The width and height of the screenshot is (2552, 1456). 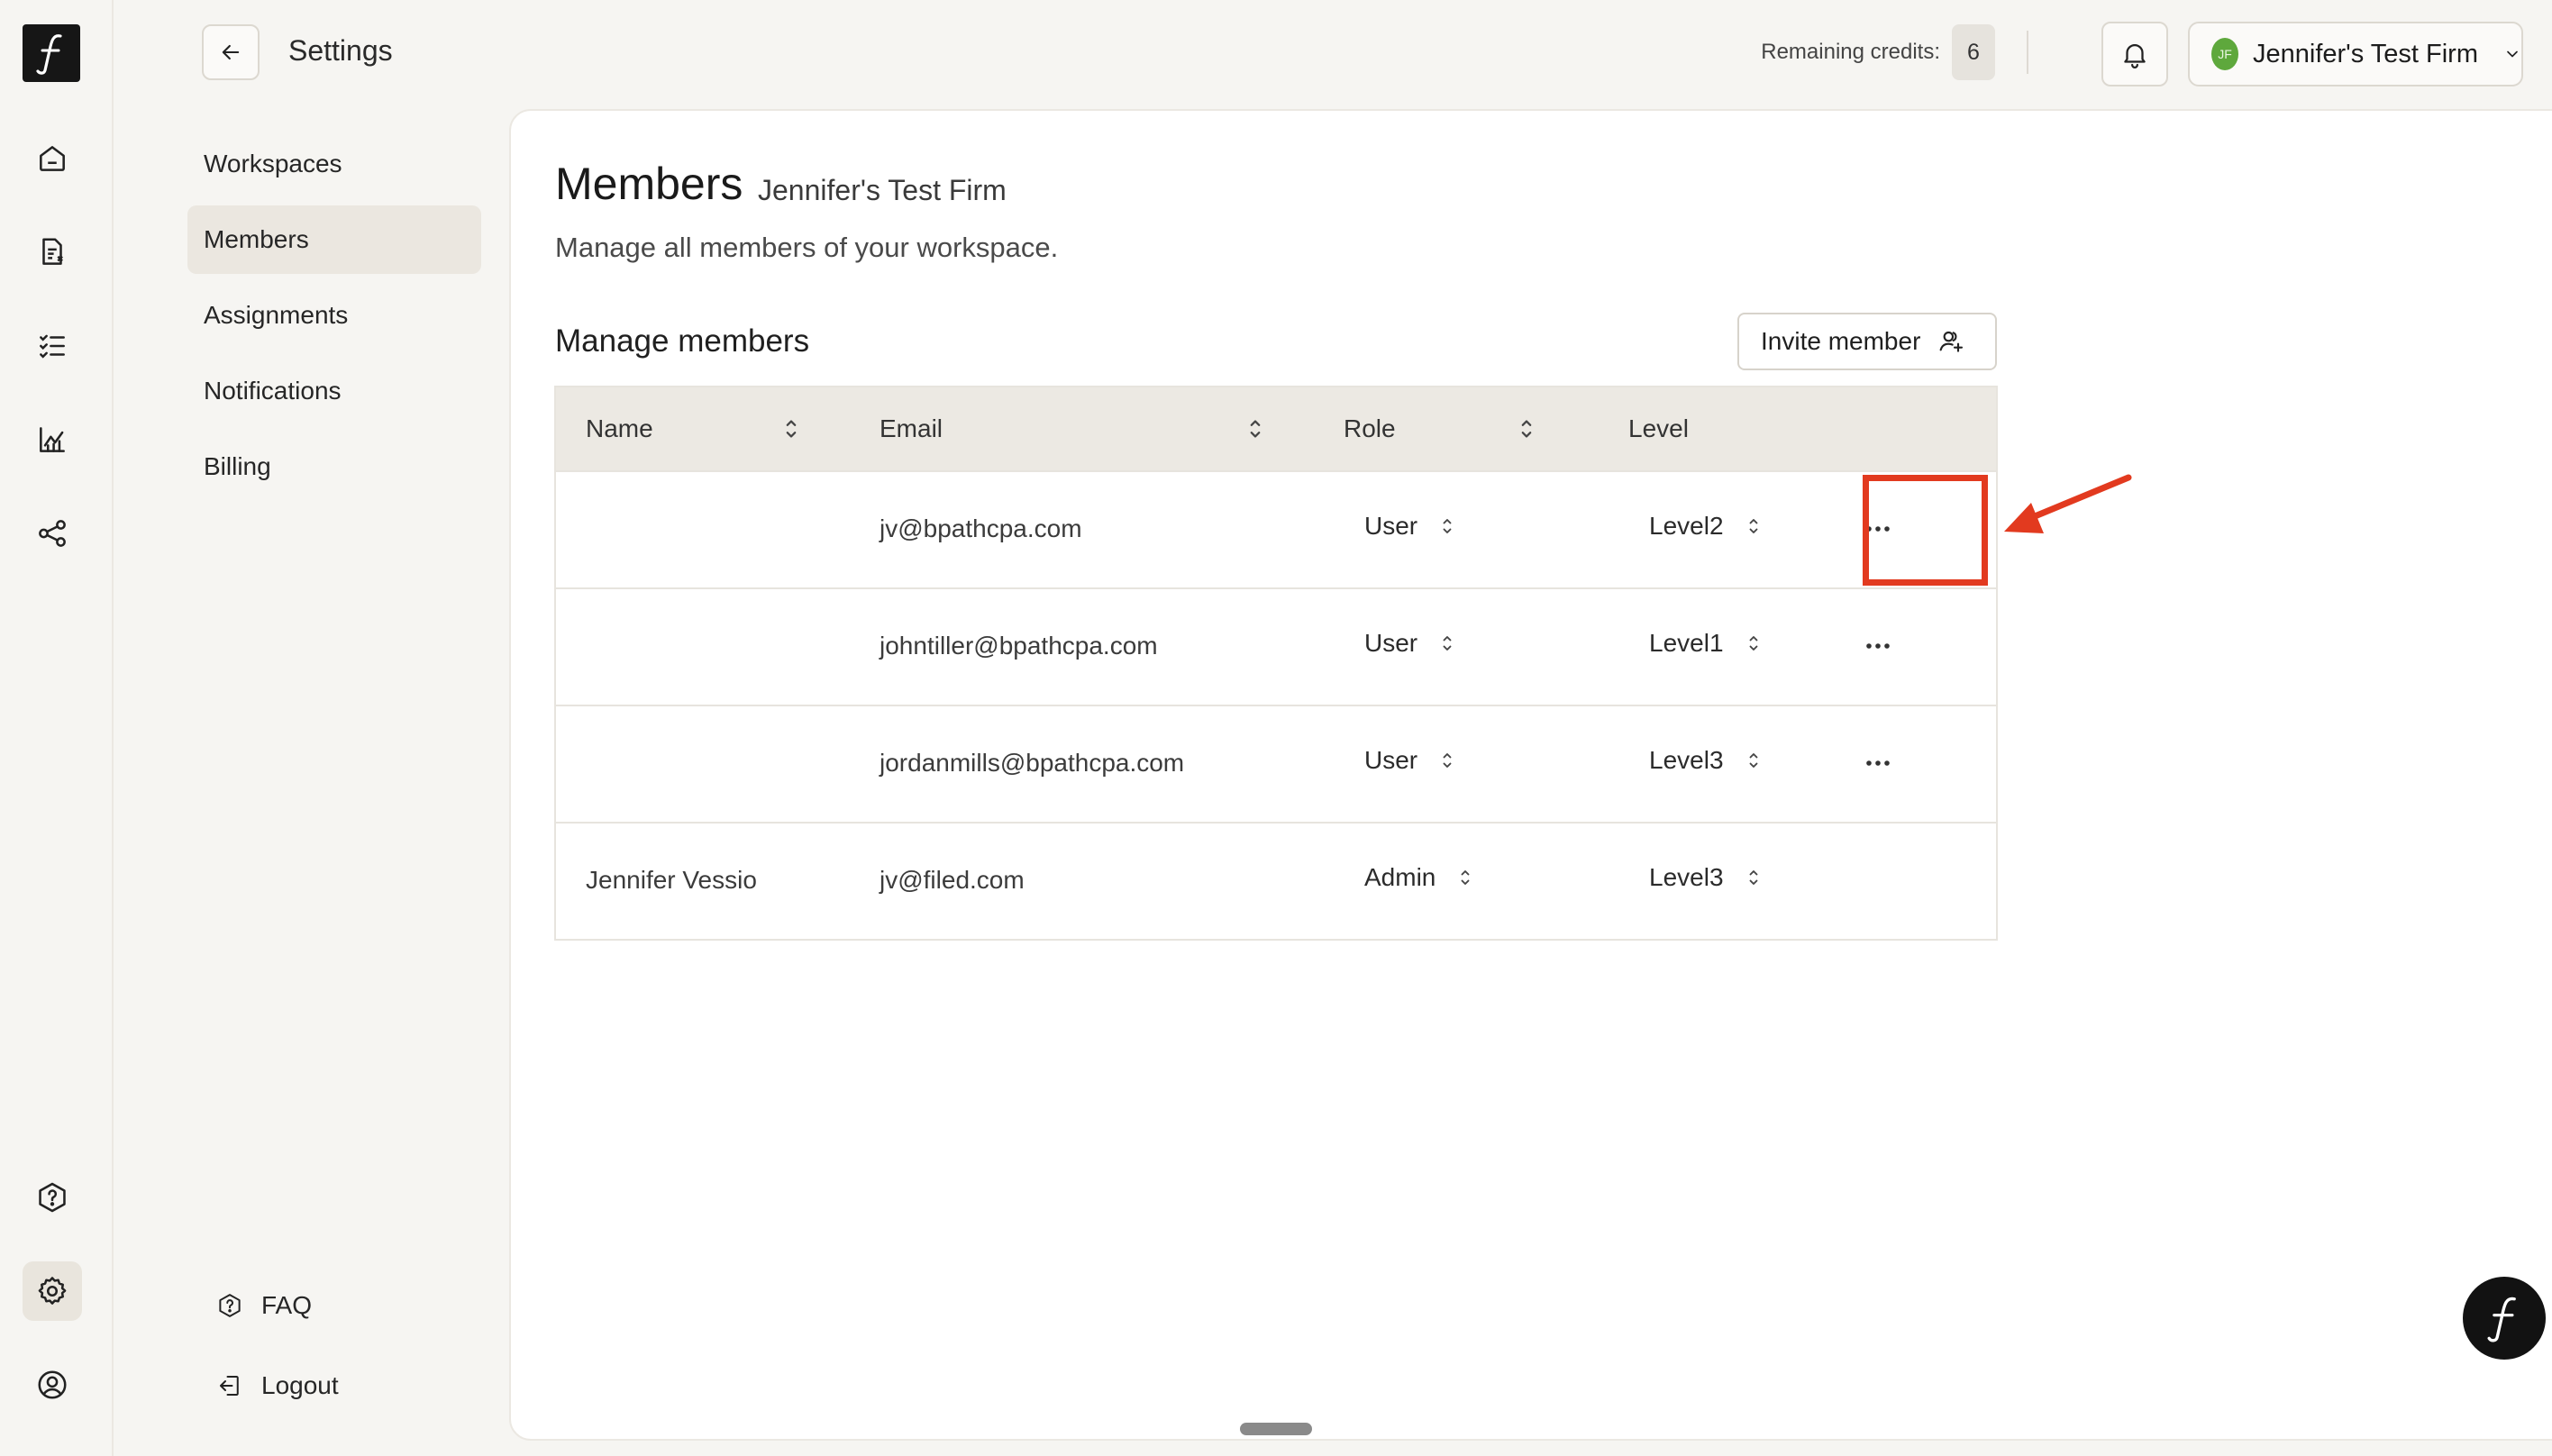 I want to click on home-icon, so click(x=52, y=158).